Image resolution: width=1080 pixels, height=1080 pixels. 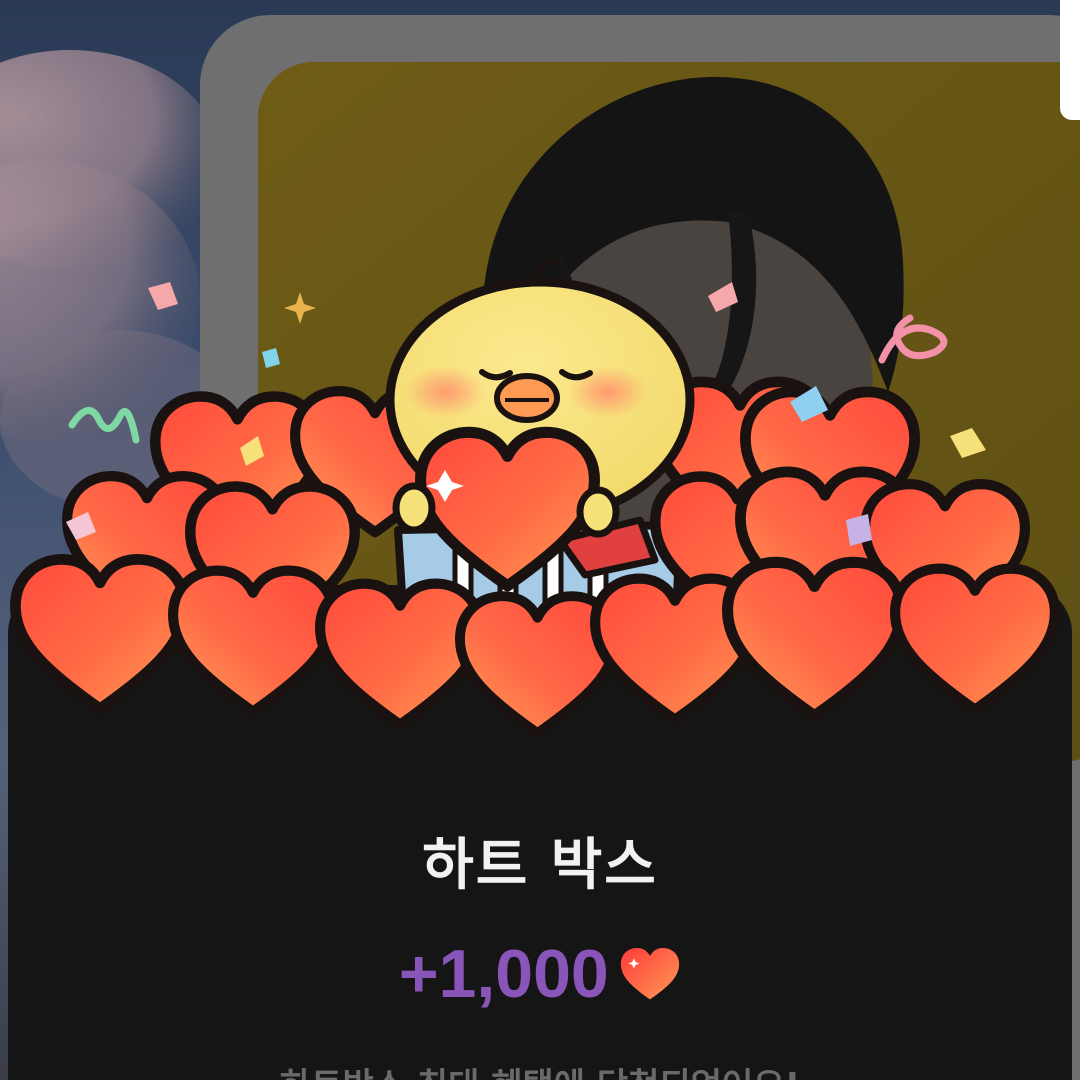 I want to click on reward-description: 하트박스 최대 혜택에 당첨되었어요!, so click(x=540, y=1069).